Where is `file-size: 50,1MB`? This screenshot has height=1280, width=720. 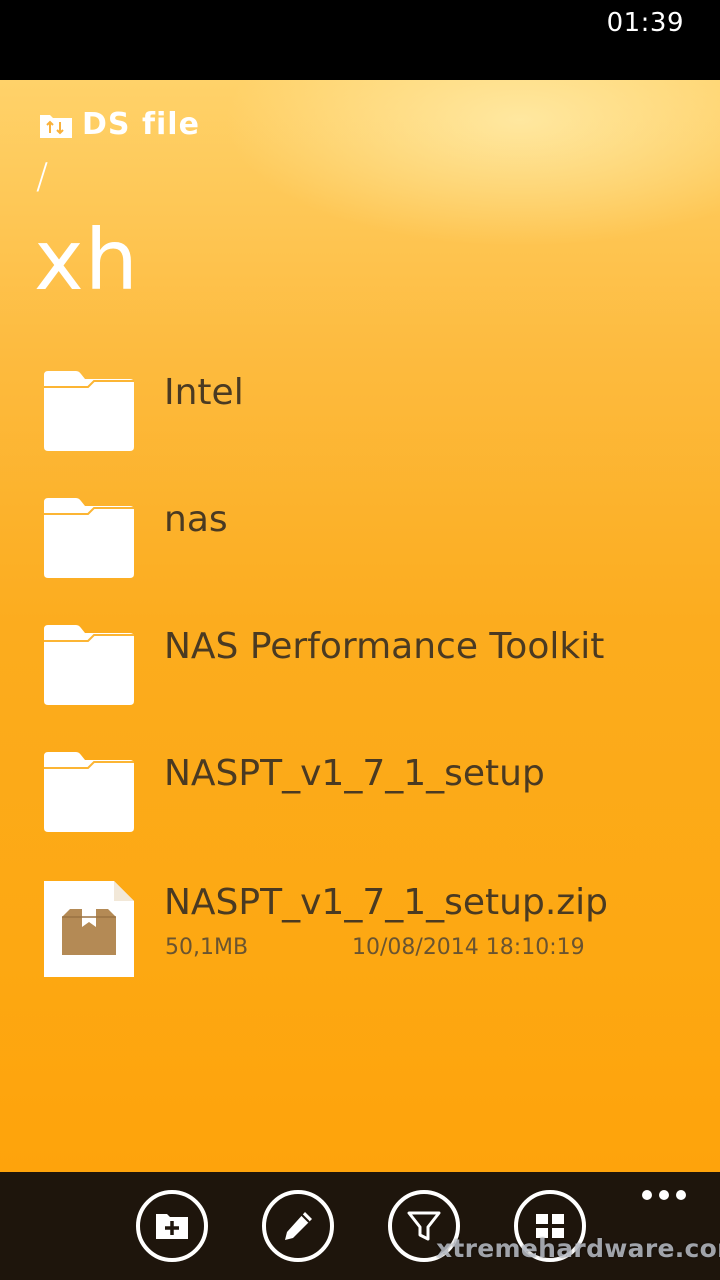
file-size: 50,1MB is located at coordinates (207, 947).